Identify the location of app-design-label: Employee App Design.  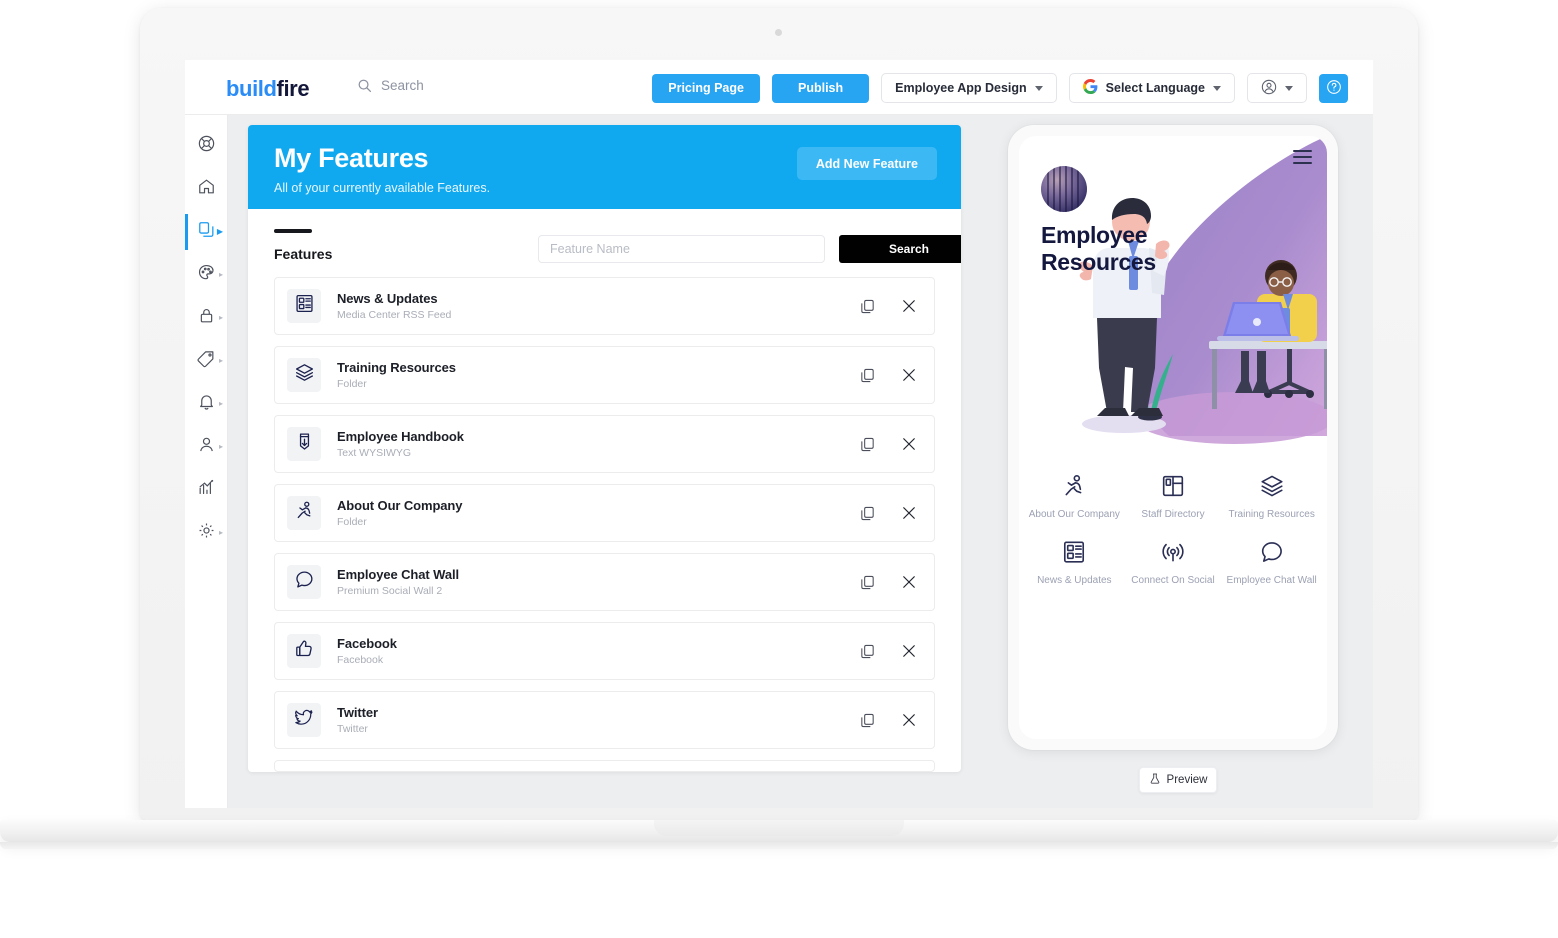
(961, 88).